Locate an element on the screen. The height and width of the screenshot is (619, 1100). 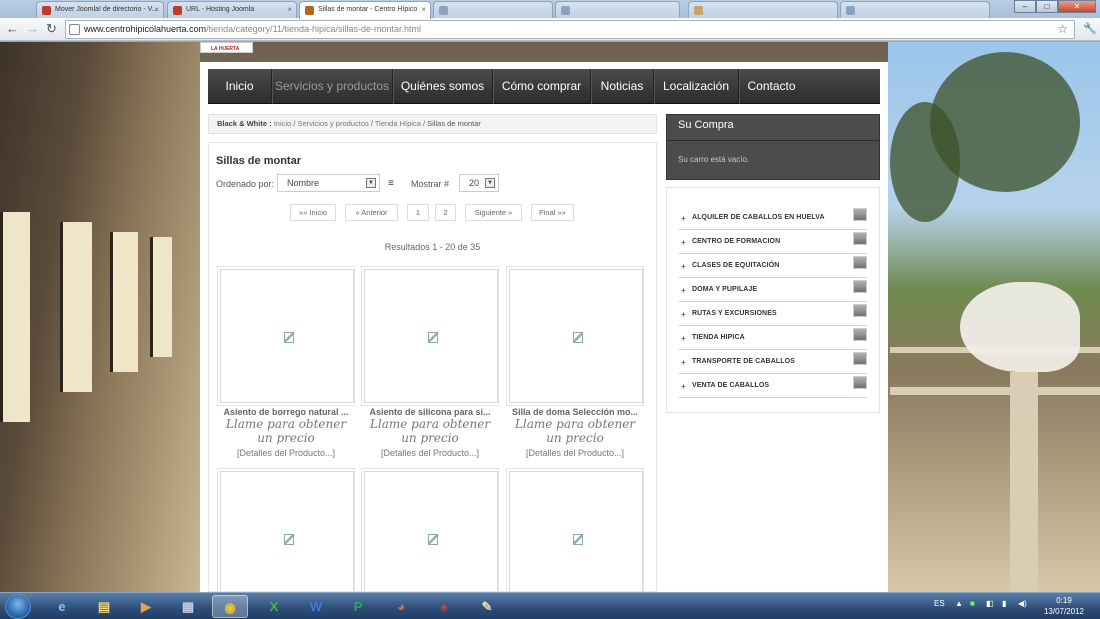
file-explorer-icon: ▤ is located at coordinates (104, 606).